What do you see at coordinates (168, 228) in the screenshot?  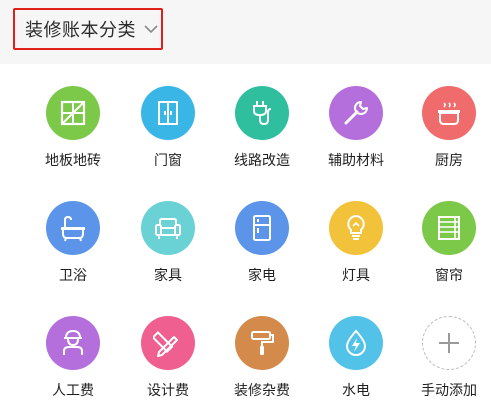 I see `sofa-icon` at bounding box center [168, 228].